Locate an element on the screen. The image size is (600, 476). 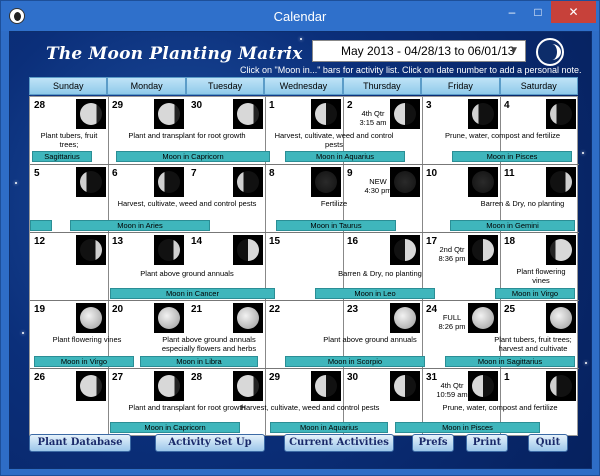
date-number: 6 is located at coordinates (115, 173).